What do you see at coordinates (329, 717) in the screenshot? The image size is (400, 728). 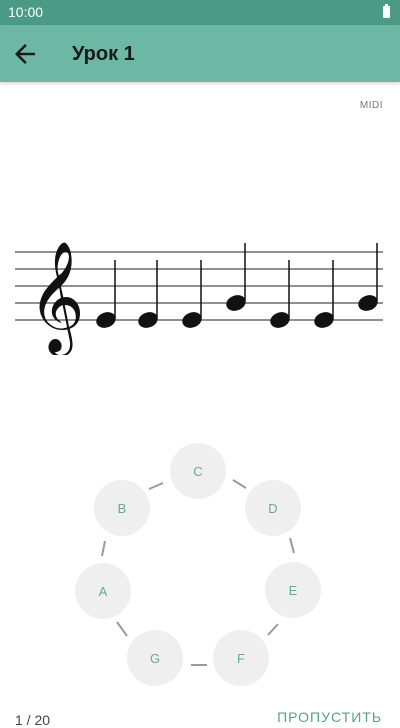 I see `skip-button: ПРОПУСТИТЬ` at bounding box center [329, 717].